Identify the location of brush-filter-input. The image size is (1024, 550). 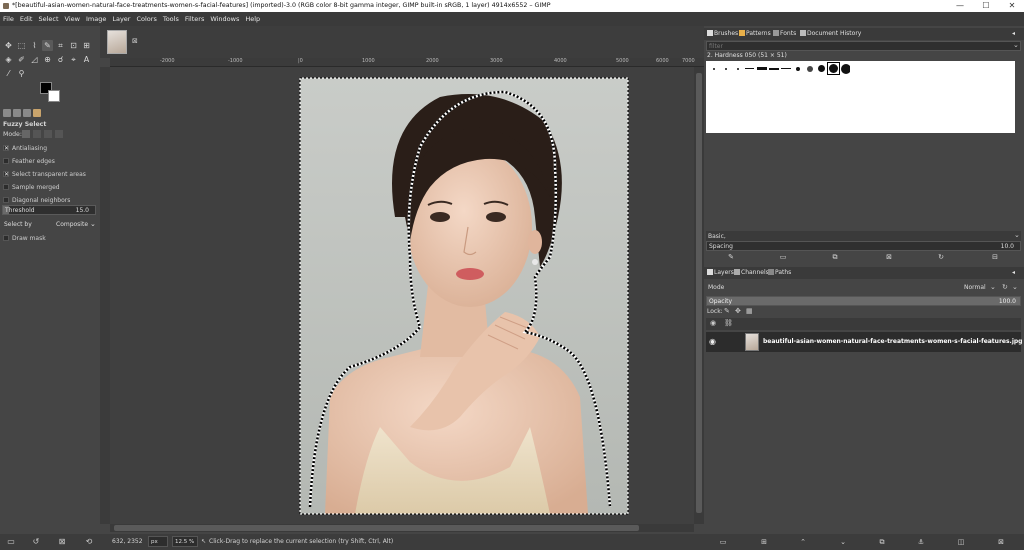
(863, 46).